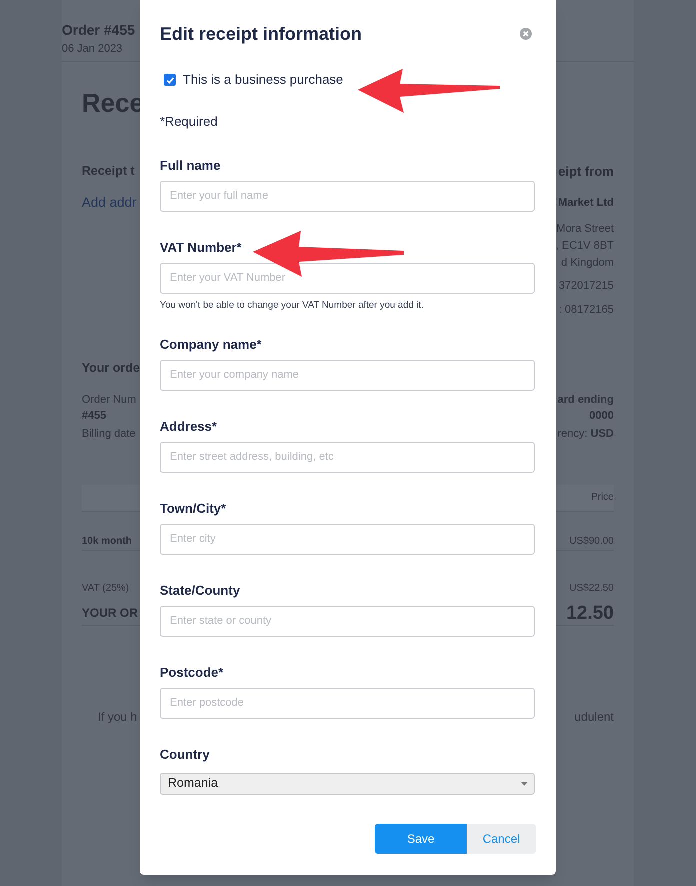 This screenshot has width=696, height=886. Describe the element at coordinates (347, 196) in the screenshot. I see `input-field: Enter your full name` at that location.